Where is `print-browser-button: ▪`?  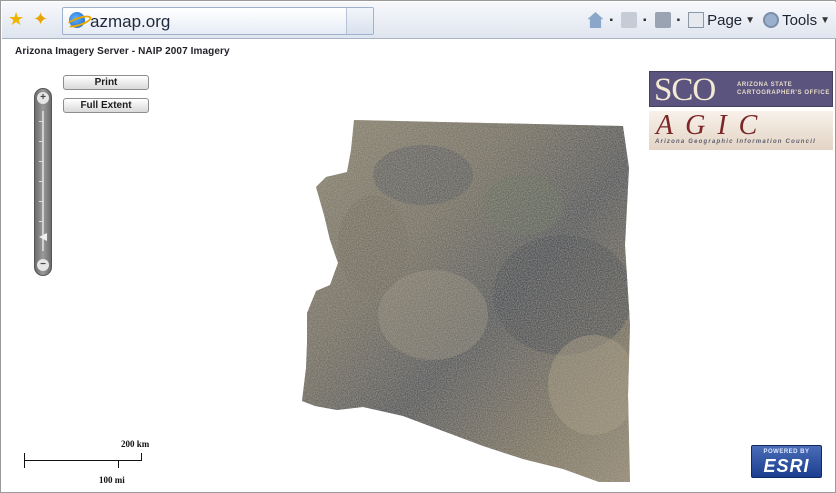
print-browser-button: ▪ is located at coordinates (667, 20).